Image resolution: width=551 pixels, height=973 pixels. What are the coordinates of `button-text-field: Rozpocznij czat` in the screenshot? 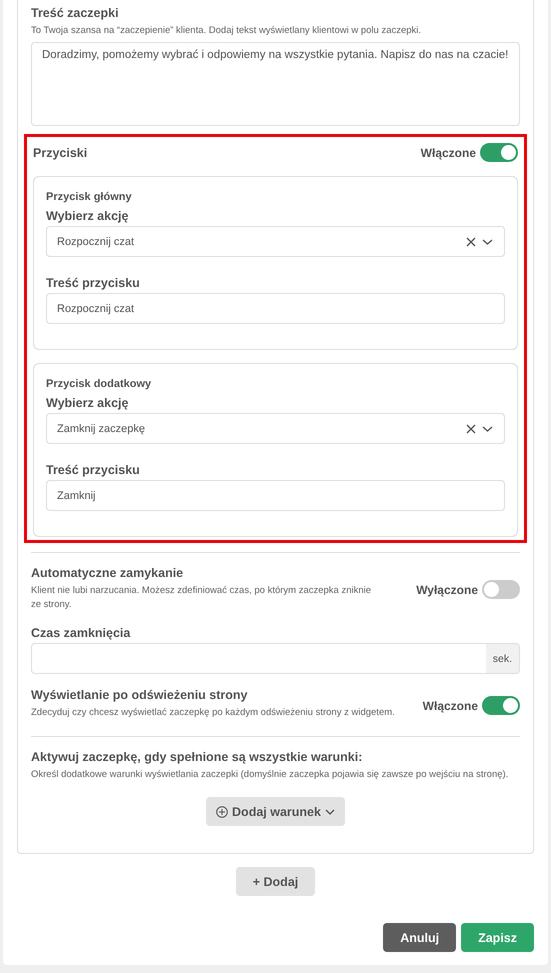 It's located at (275, 308).